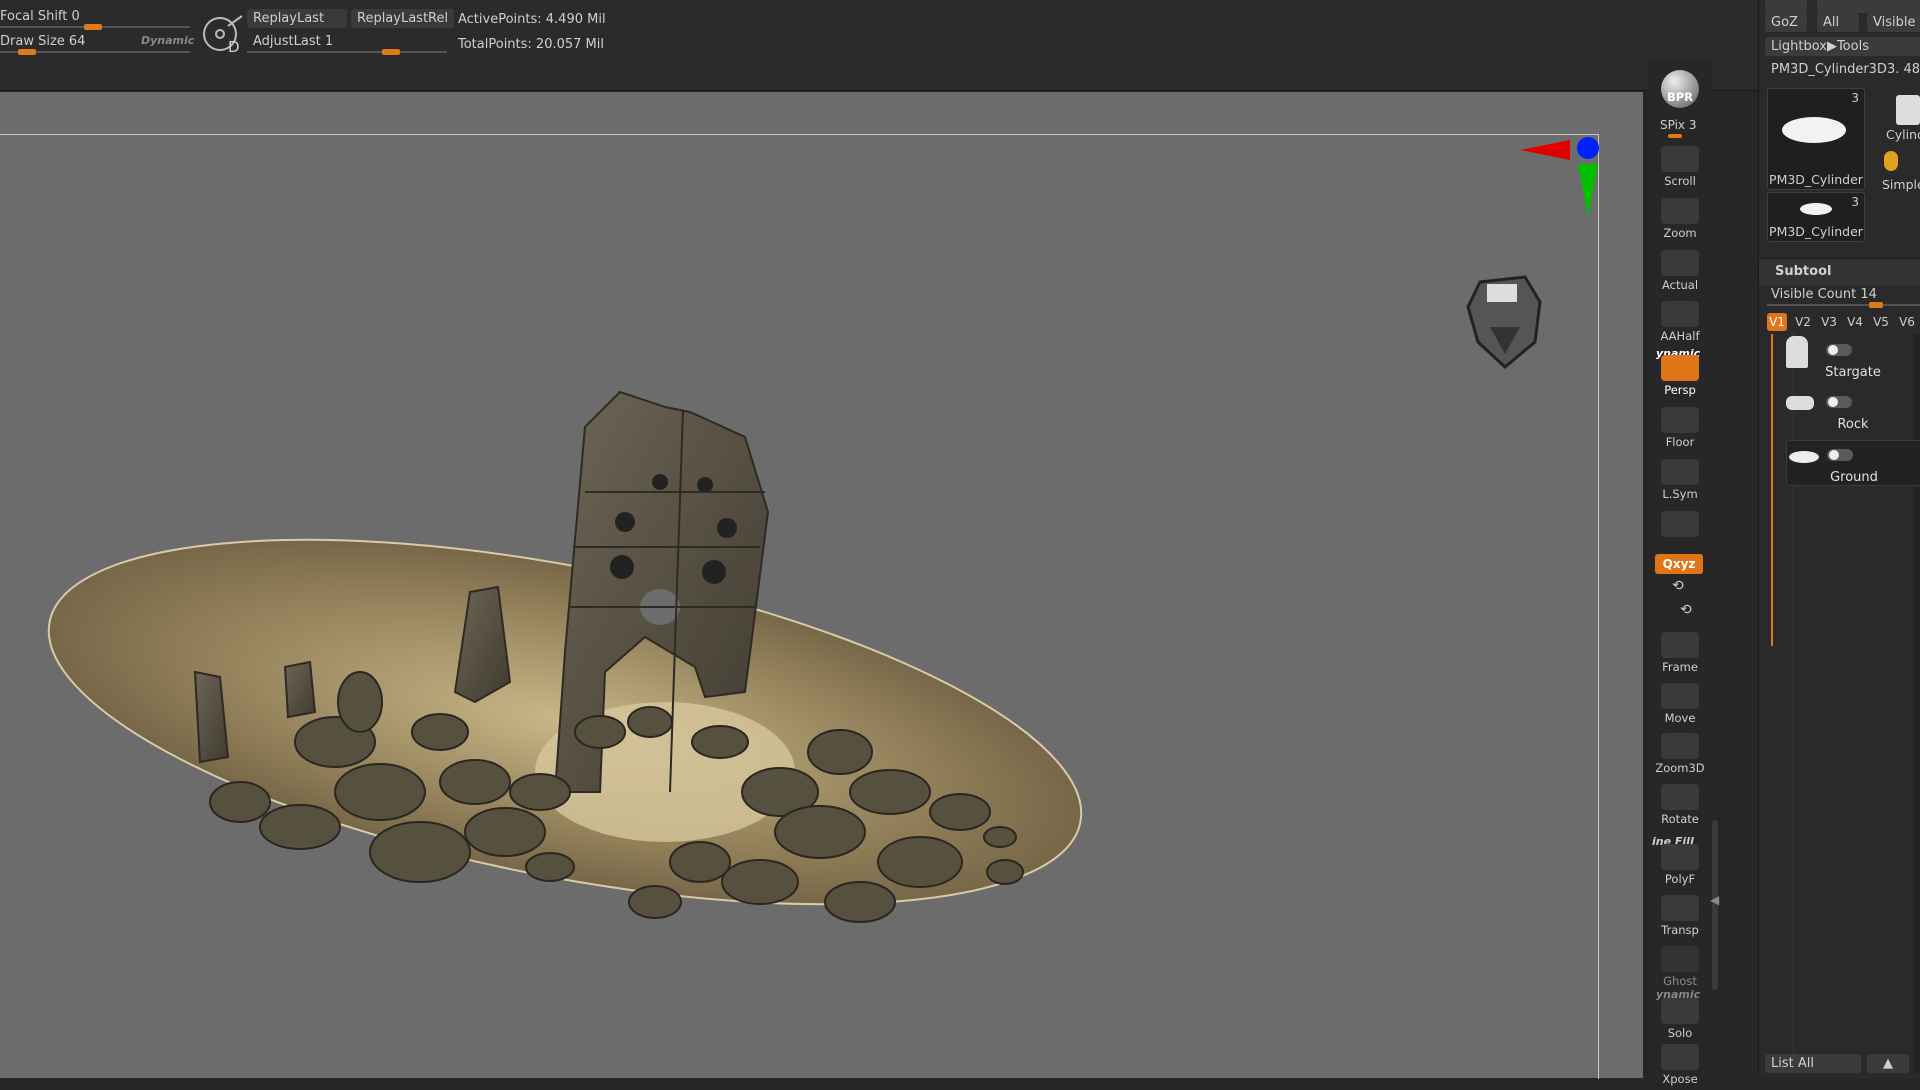 The width and height of the screenshot is (1920, 1090). Describe the element at coordinates (1888, 1063) in the screenshot. I see `arrow-up-button: ▲` at that location.